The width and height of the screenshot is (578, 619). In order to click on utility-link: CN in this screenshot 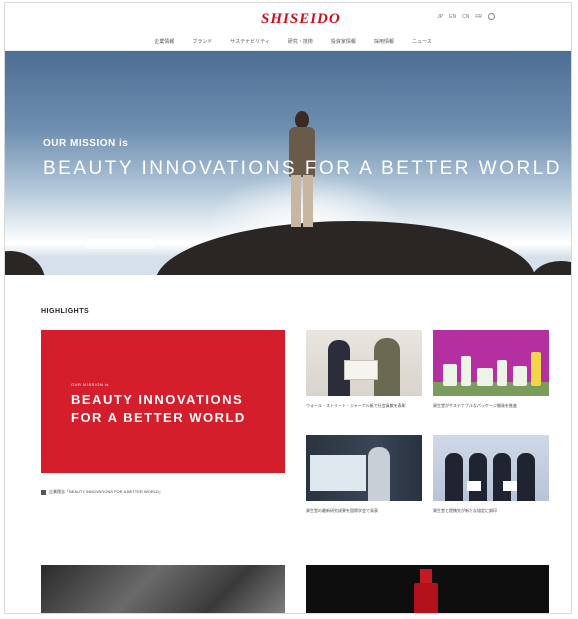, I will do `click(465, 17)`.